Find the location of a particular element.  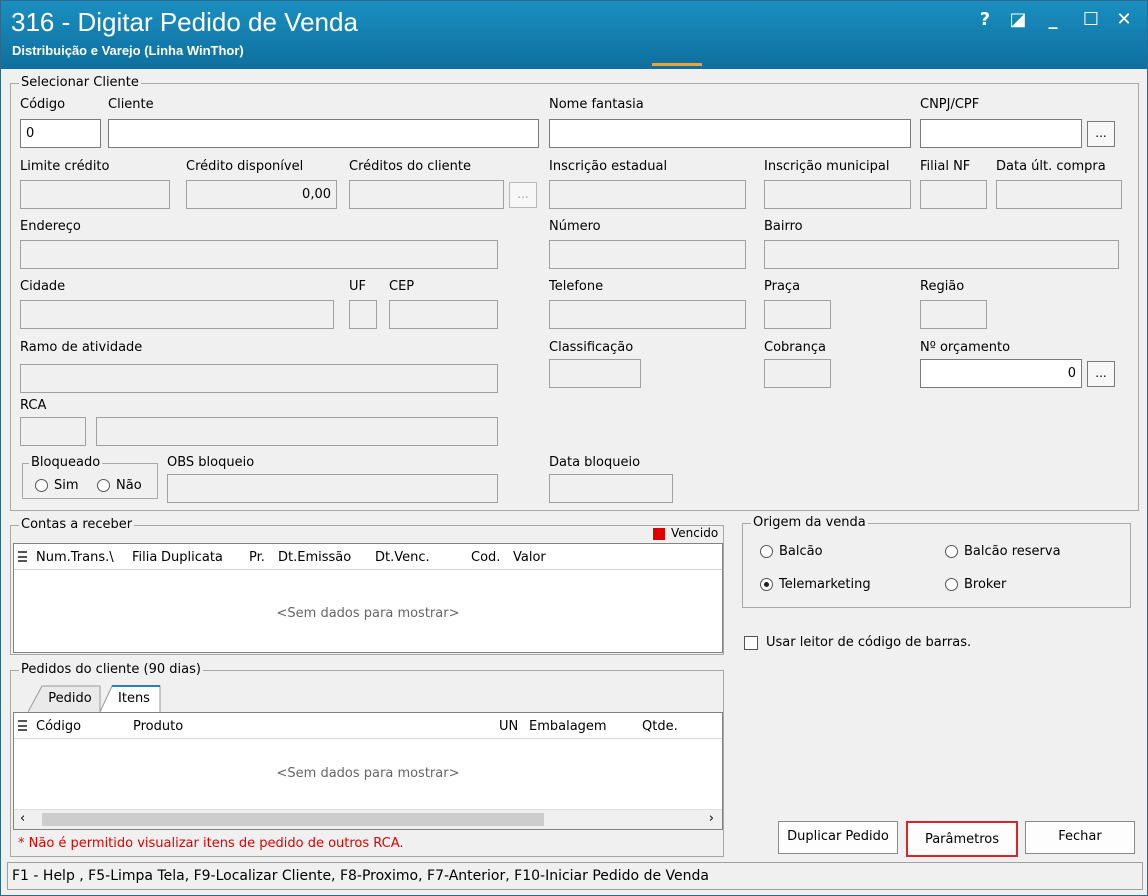

vencido-swatch is located at coordinates (659, 534).